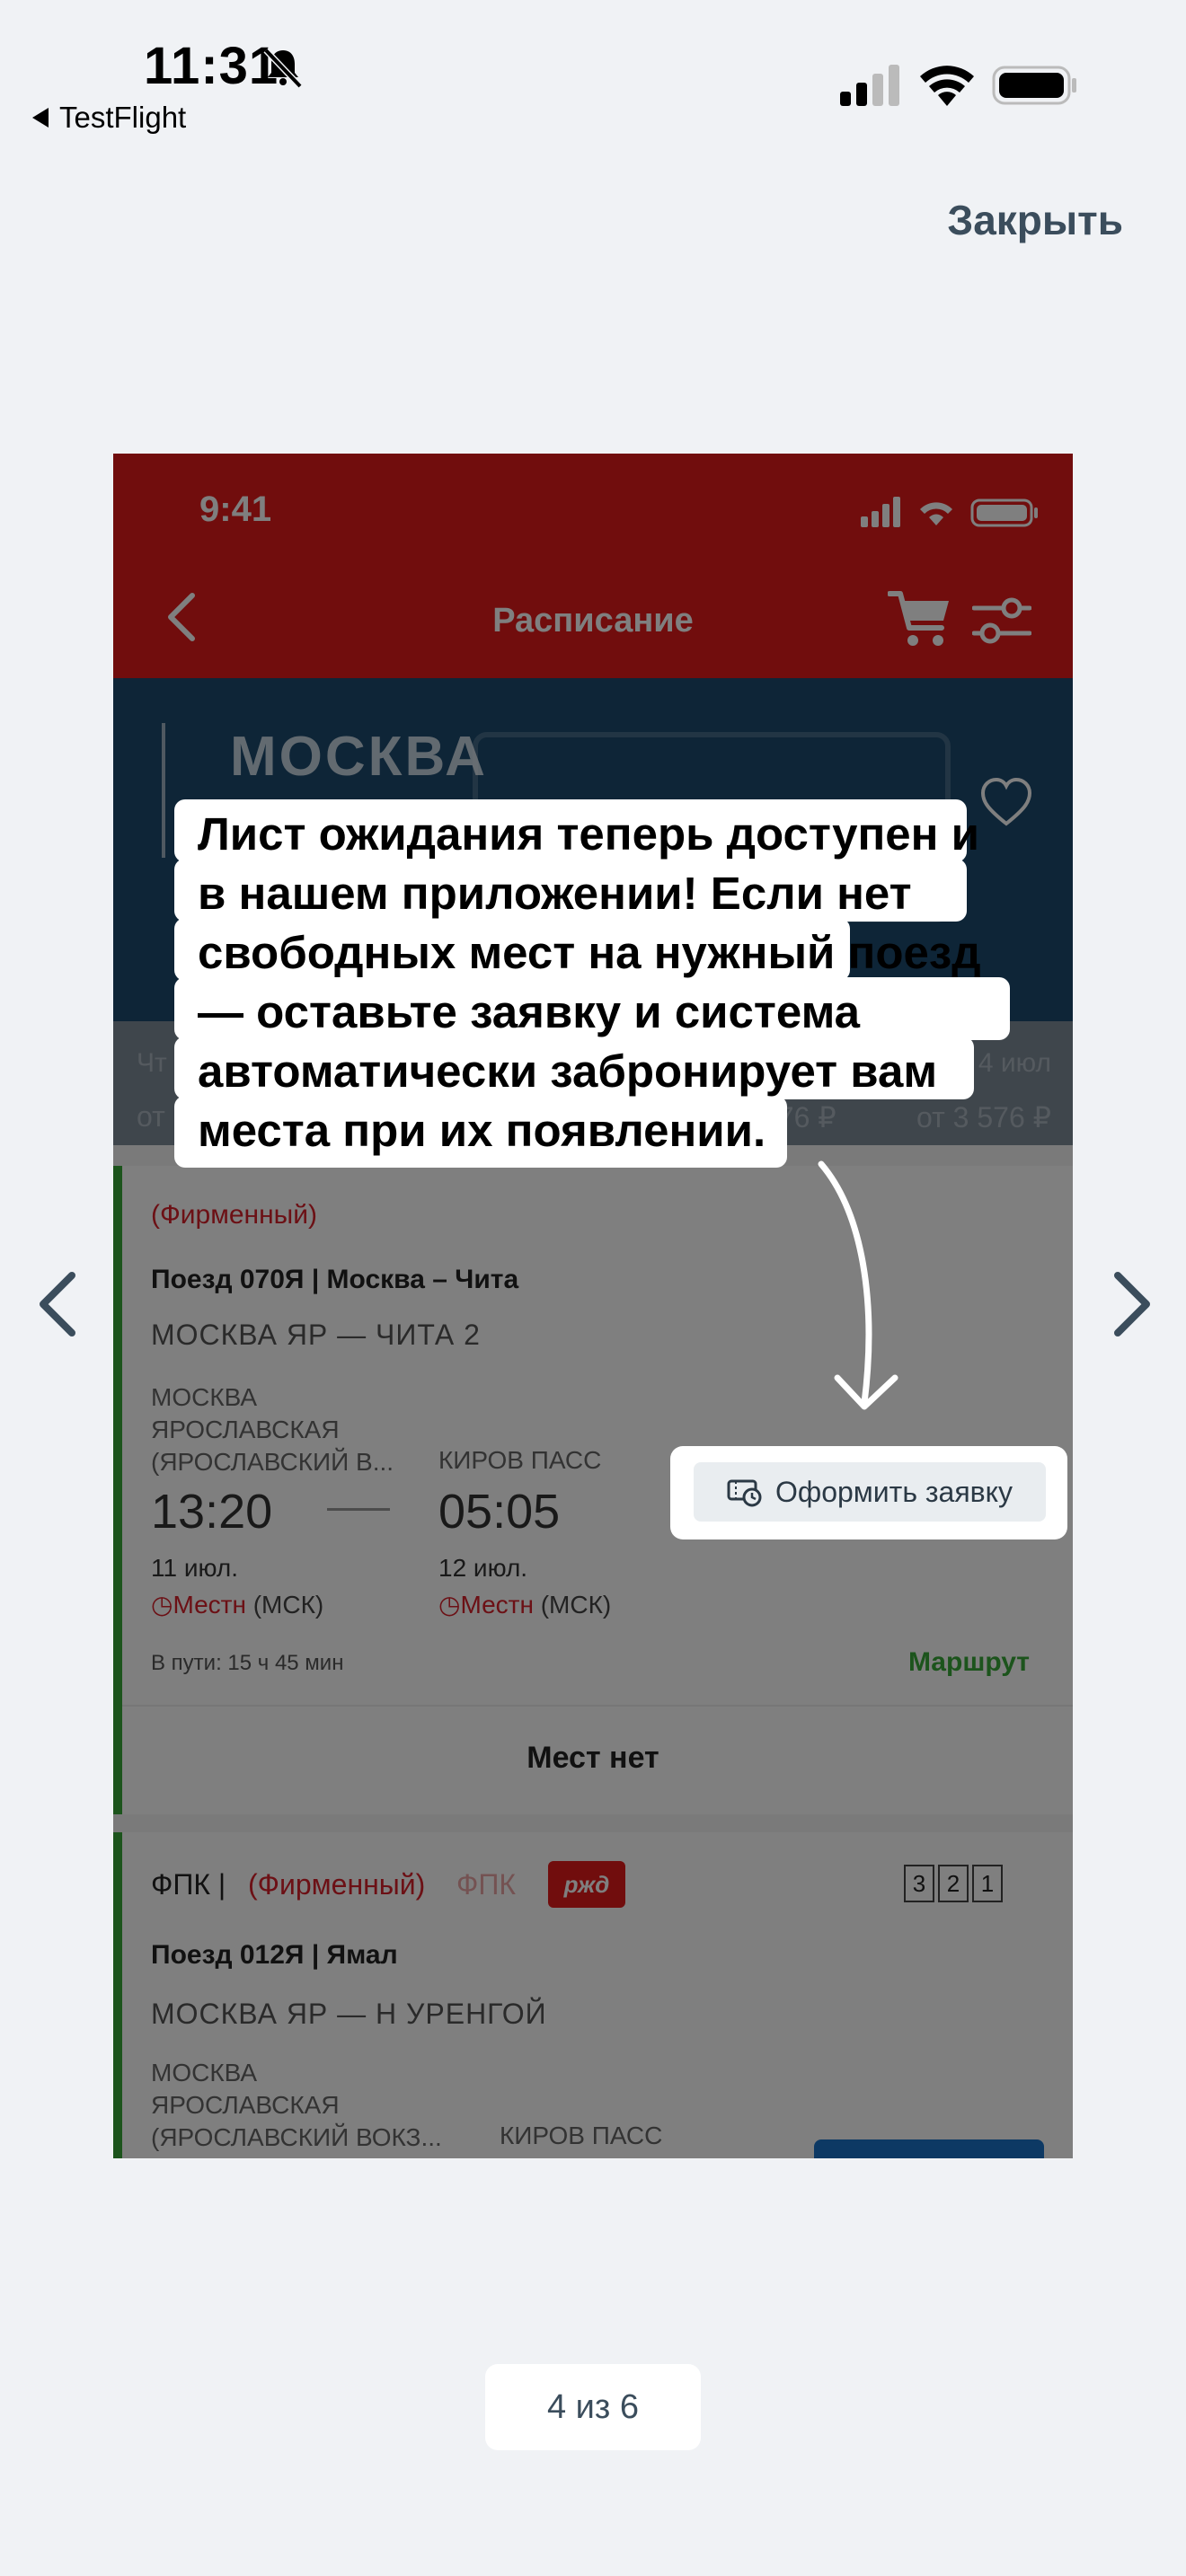 The height and width of the screenshot is (2576, 1186). Describe the element at coordinates (593, 2407) in the screenshot. I see `page-indicator: 4 из 6` at that location.